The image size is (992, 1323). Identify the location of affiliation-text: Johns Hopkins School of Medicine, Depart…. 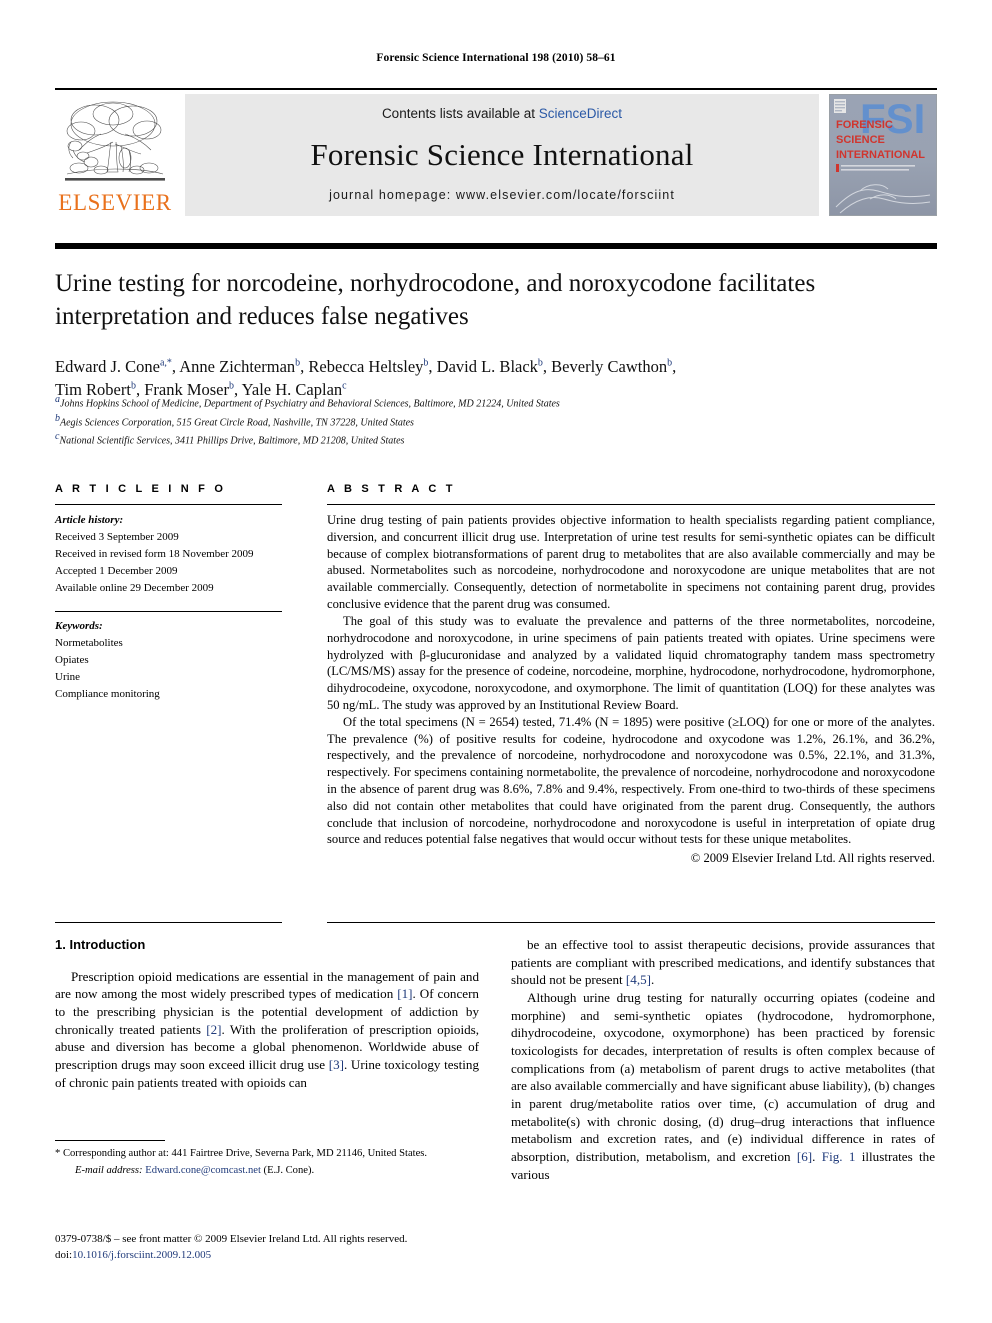
(310, 404).